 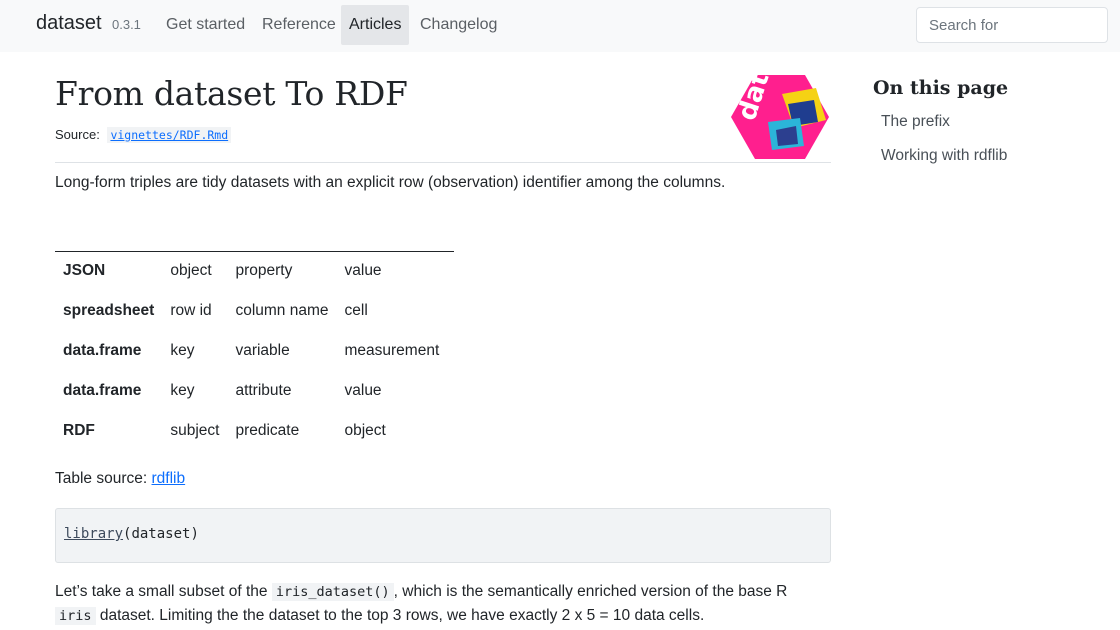 I want to click on table-cell: cell, so click(x=356, y=310).